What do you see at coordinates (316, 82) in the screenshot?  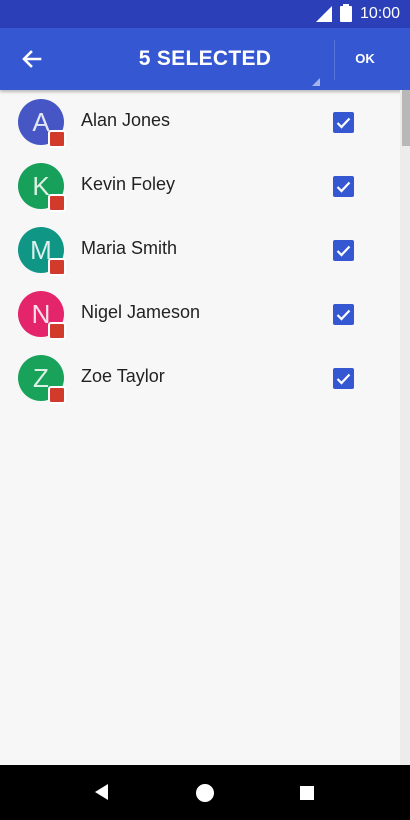 I see `dropdown-corner-icon` at bounding box center [316, 82].